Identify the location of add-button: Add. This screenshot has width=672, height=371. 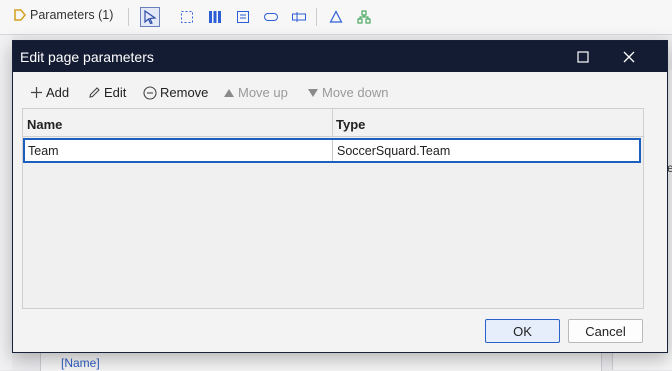
(49, 92).